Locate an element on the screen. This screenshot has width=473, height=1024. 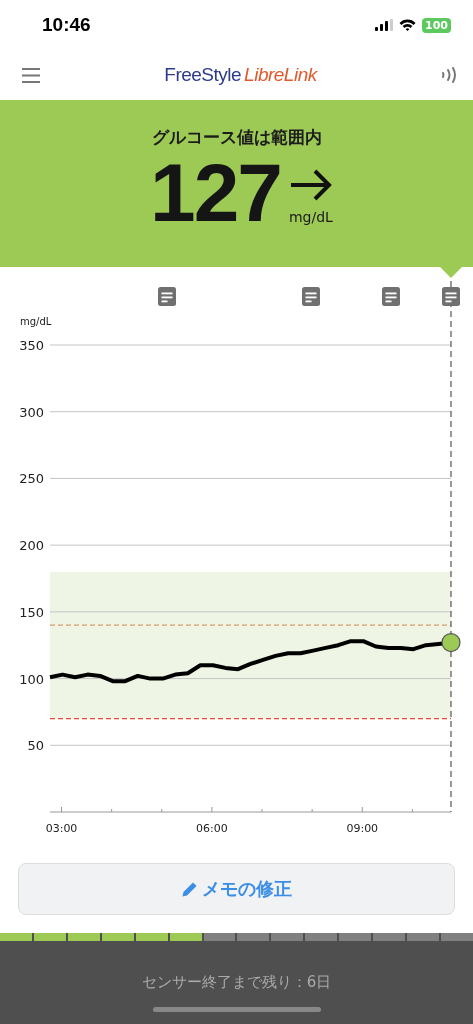
glucose-unit: mg/dL is located at coordinates (310, 217).